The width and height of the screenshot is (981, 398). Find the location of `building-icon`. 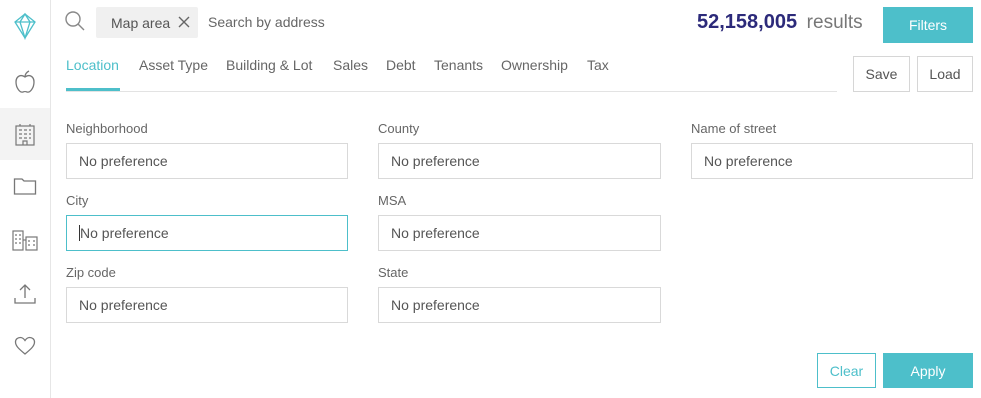

building-icon is located at coordinates (25, 134).